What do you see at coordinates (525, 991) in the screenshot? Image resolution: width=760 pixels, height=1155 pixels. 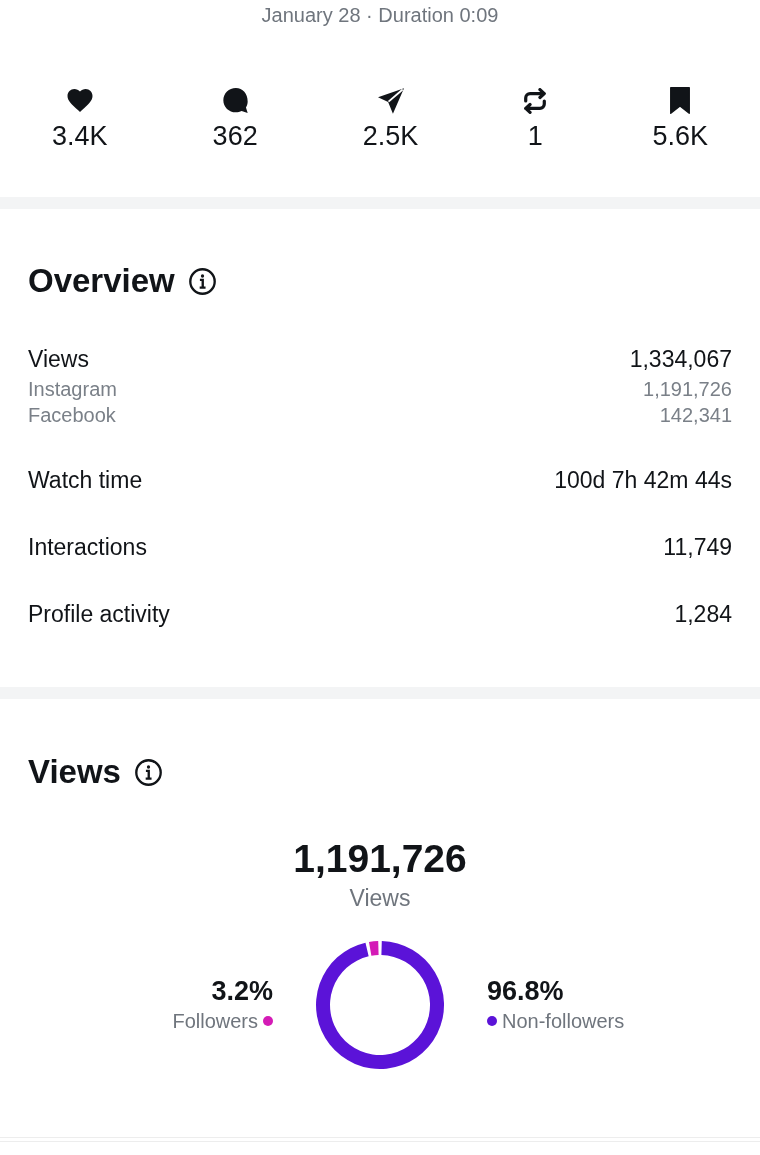 I see `legend-percent: 96.8%` at bounding box center [525, 991].